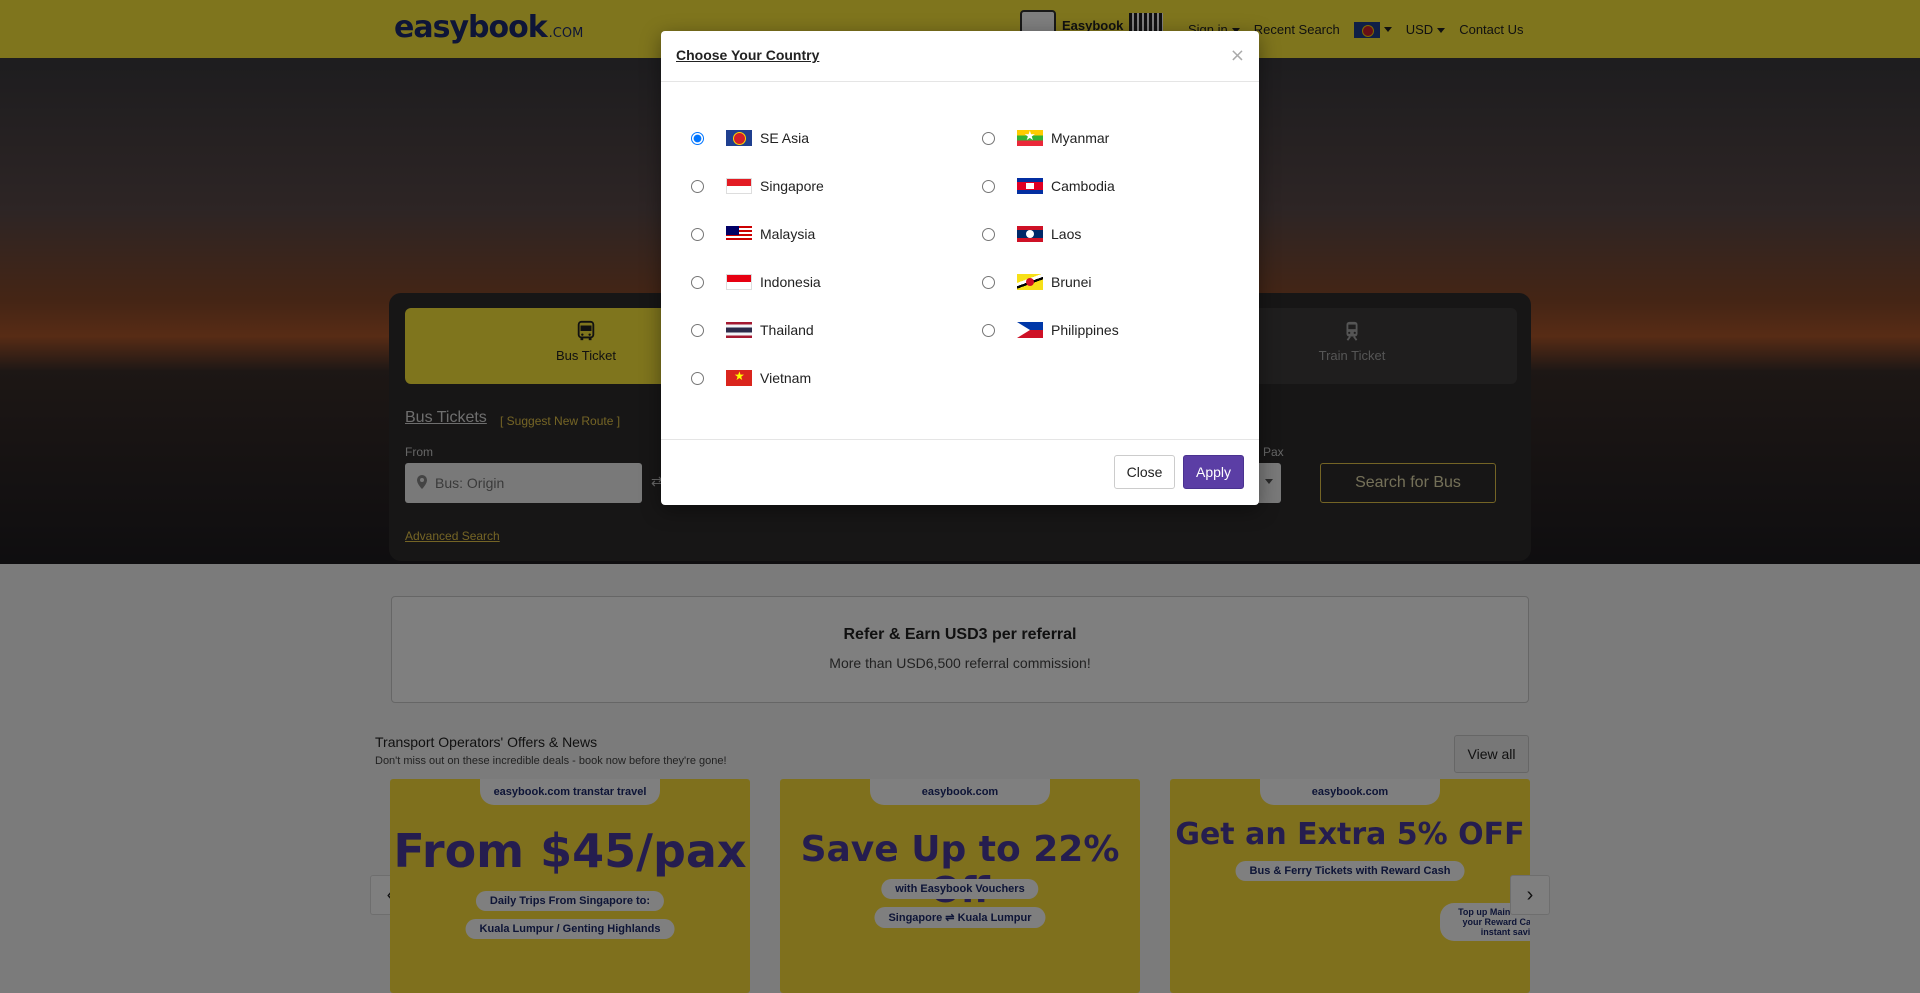 This screenshot has height=993, width=1920. Describe the element at coordinates (785, 138) in the screenshot. I see `country-label: SE Asia` at that location.